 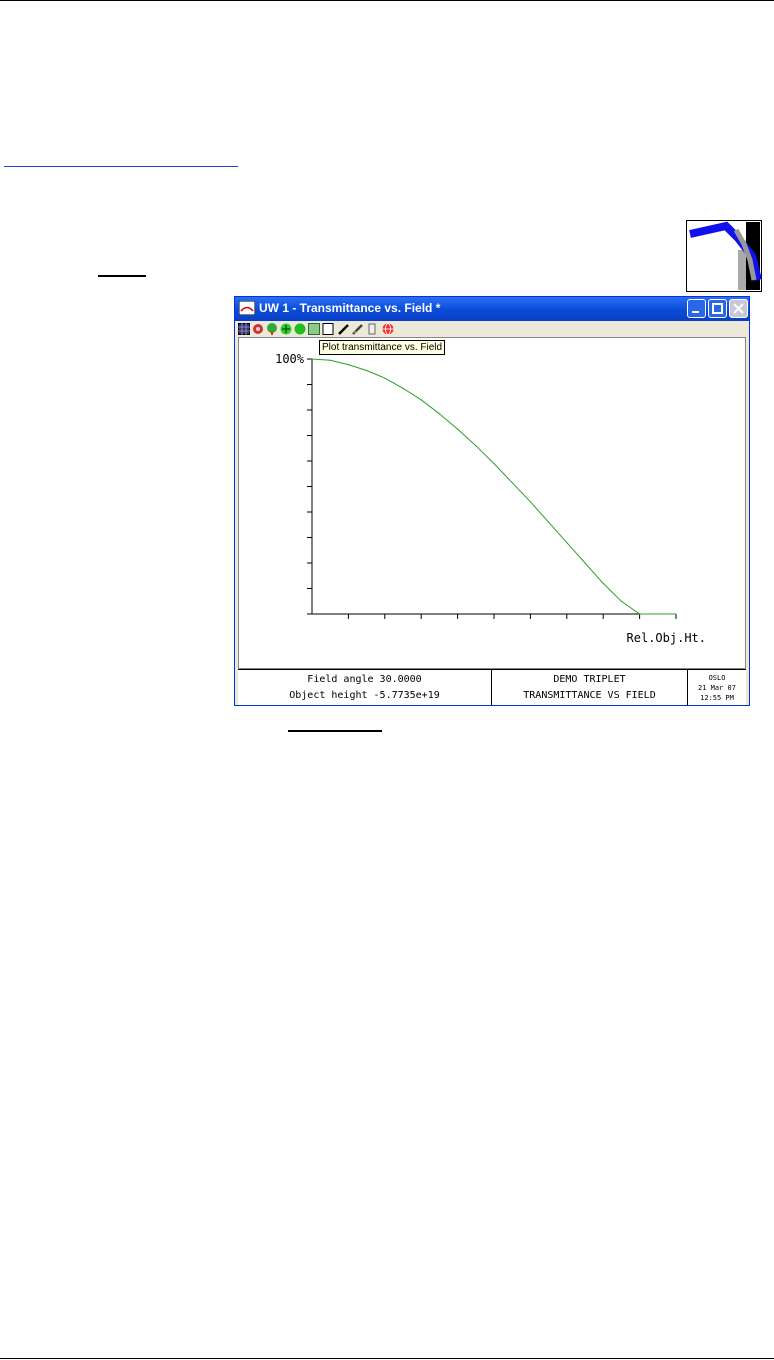 What do you see at coordinates (492, 329) in the screenshot?
I see `toolbar` at bounding box center [492, 329].